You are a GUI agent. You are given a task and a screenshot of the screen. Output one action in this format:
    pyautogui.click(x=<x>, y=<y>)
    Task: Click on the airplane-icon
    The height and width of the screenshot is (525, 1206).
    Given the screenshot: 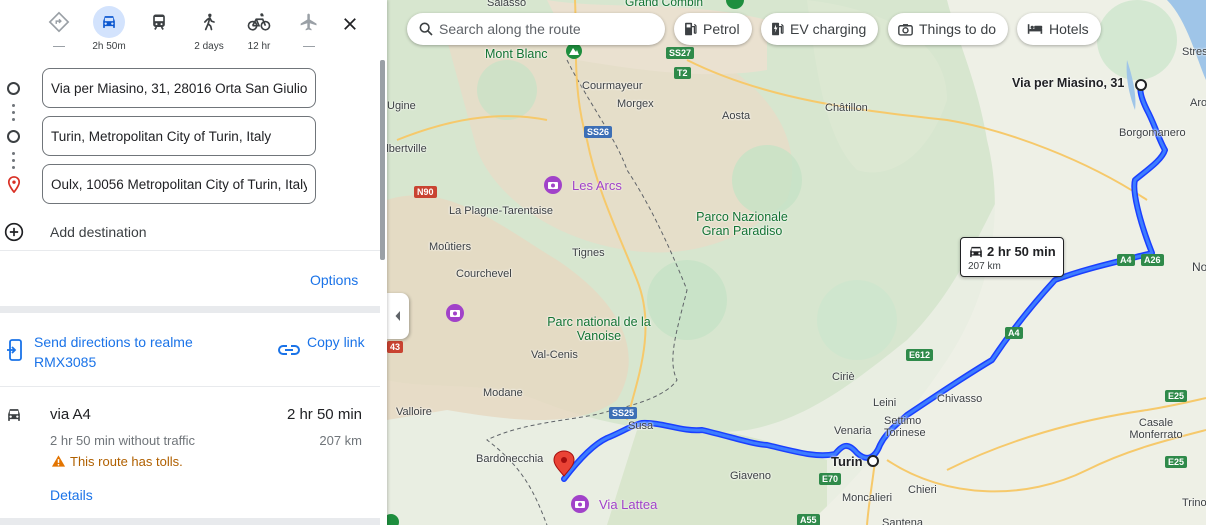 What is the action you would take?
    pyautogui.click(x=309, y=22)
    